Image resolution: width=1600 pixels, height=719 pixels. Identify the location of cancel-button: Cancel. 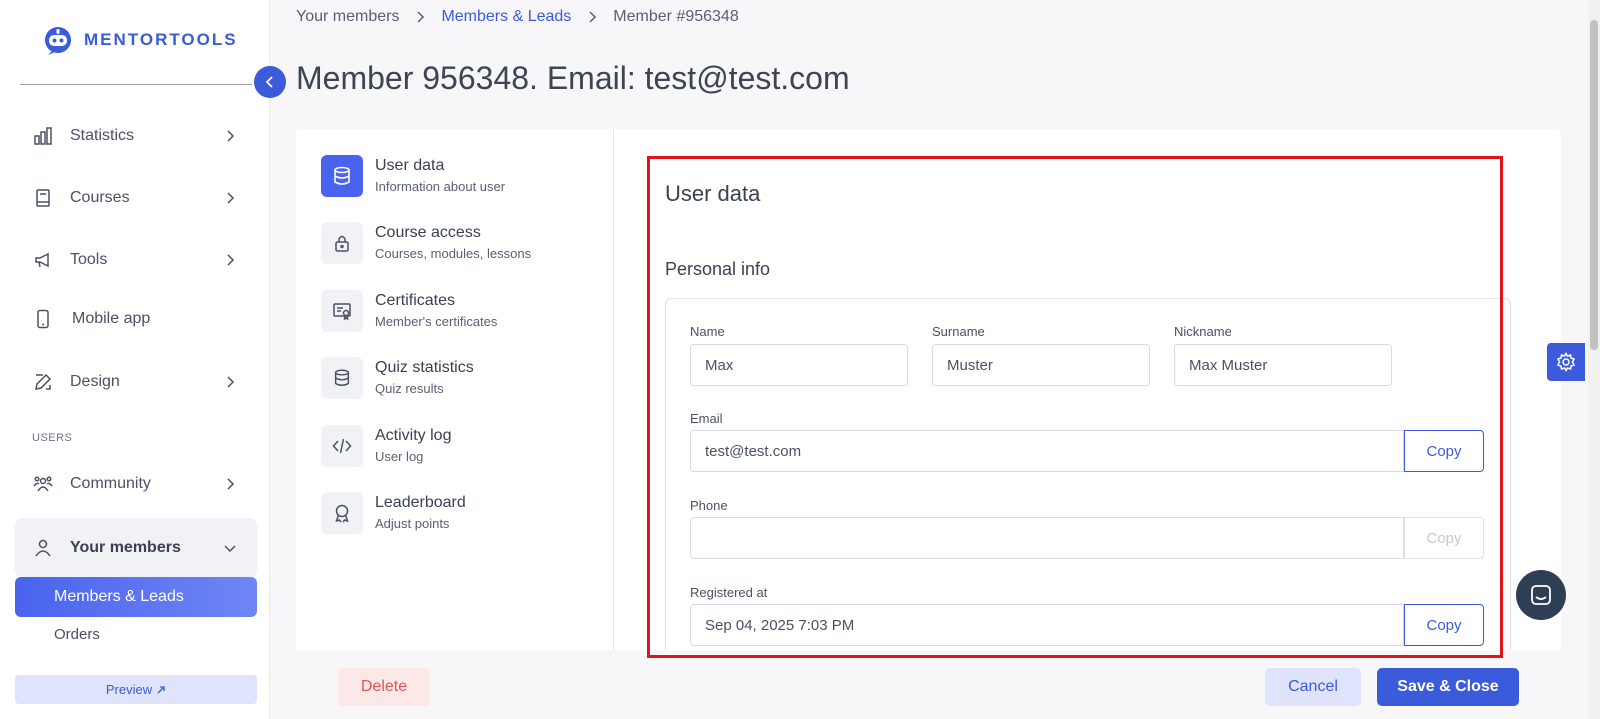
(1313, 687).